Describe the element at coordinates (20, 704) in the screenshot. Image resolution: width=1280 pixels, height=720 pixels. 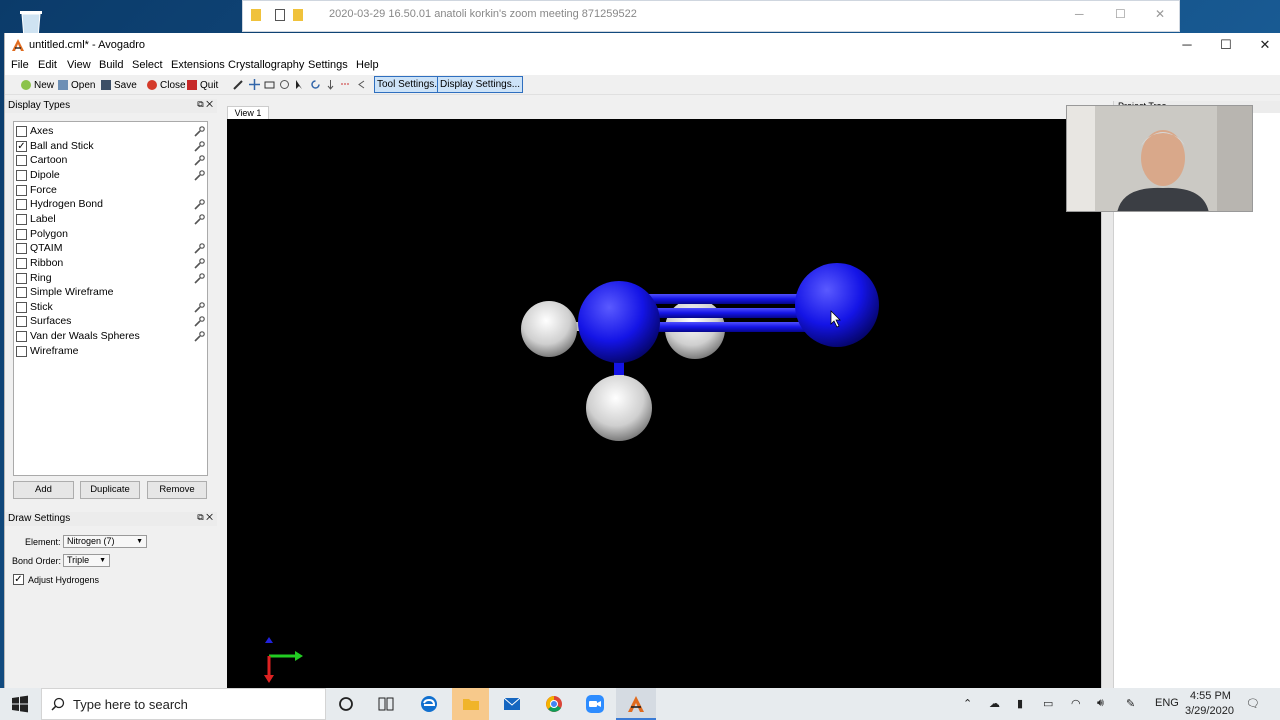
I see `windows-start-icon` at that location.